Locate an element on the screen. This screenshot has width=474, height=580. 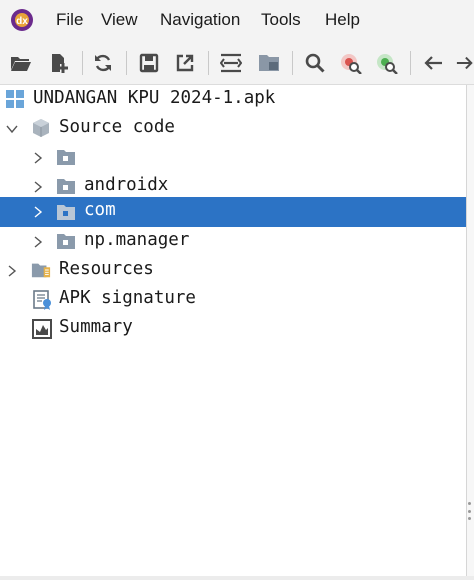
tree-item-label: APK signature is located at coordinates (127, 298).